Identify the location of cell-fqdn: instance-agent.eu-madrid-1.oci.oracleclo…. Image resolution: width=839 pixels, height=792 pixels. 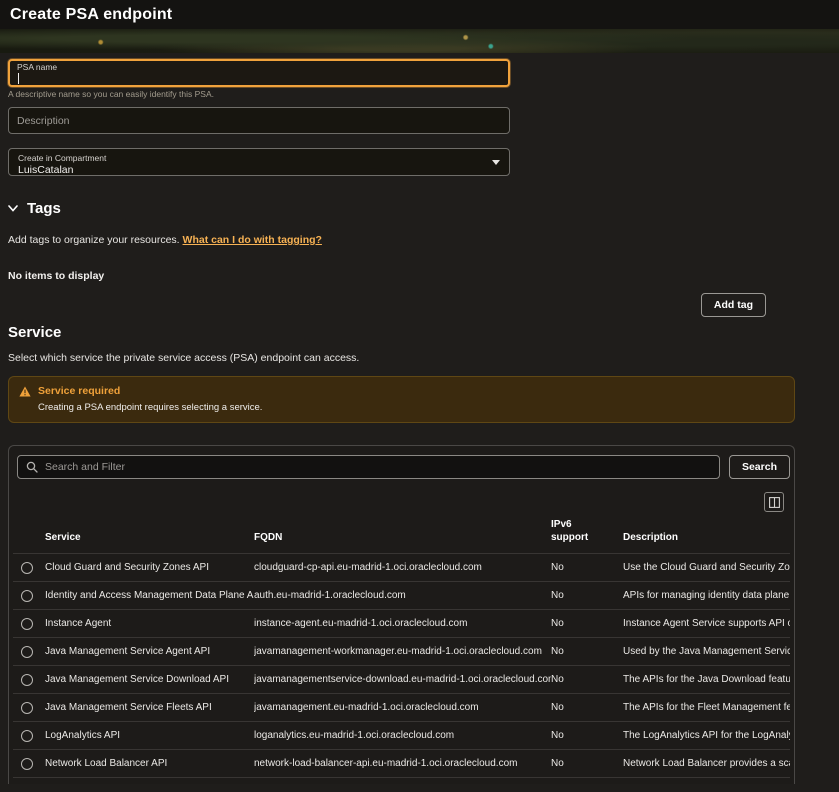
(361, 623).